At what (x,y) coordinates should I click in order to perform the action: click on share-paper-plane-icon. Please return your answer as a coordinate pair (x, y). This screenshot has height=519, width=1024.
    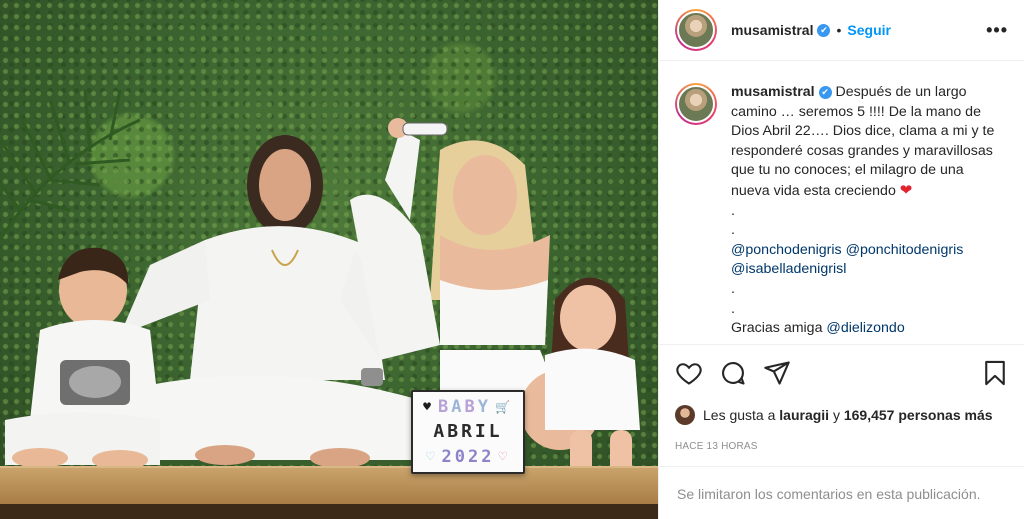
    Looking at the image, I should click on (777, 373).